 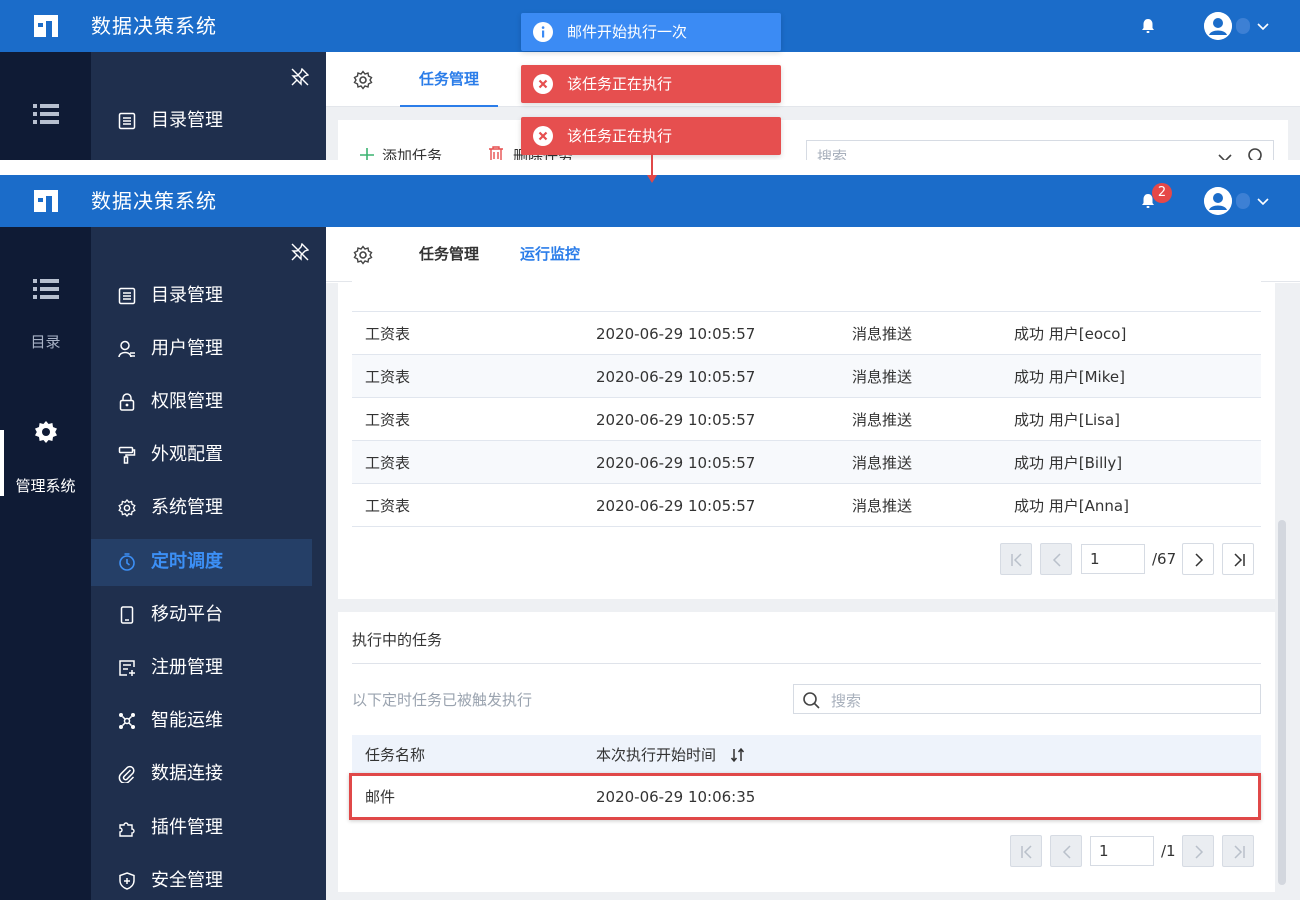 What do you see at coordinates (651, 136) in the screenshot?
I see `toast-error: 该任务正在执行` at bounding box center [651, 136].